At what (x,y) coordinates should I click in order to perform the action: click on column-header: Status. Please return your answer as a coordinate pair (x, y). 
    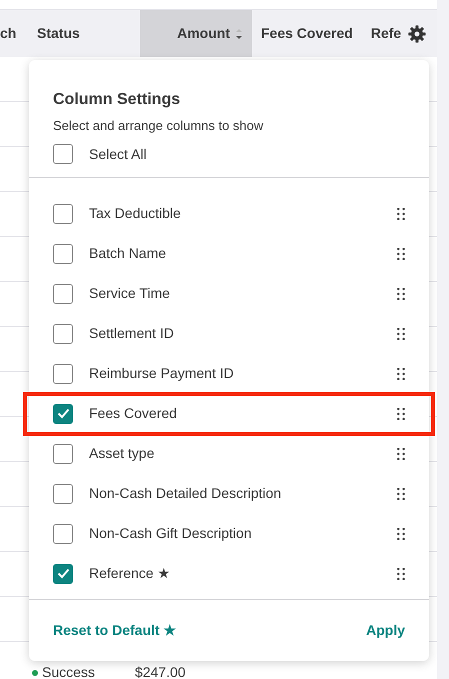
    Looking at the image, I should click on (84, 33).